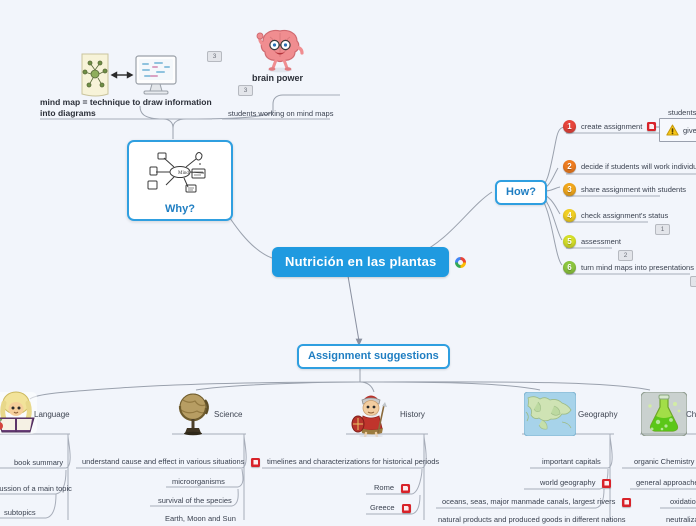  Describe the element at coordinates (20, 513) in the screenshot. I see `language-item-3: subtopics` at that location.